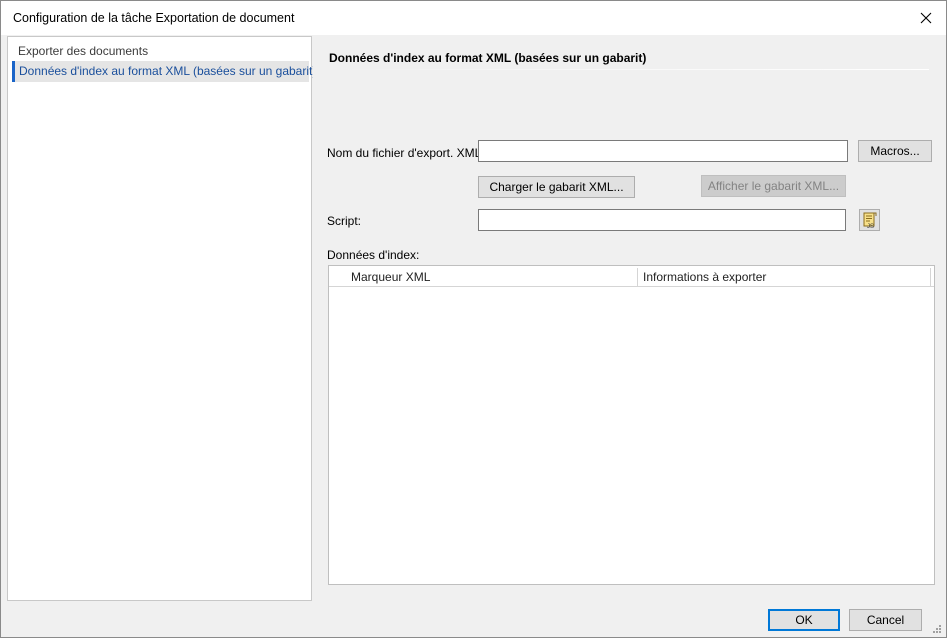  I want to click on close-icon, so click(926, 18).